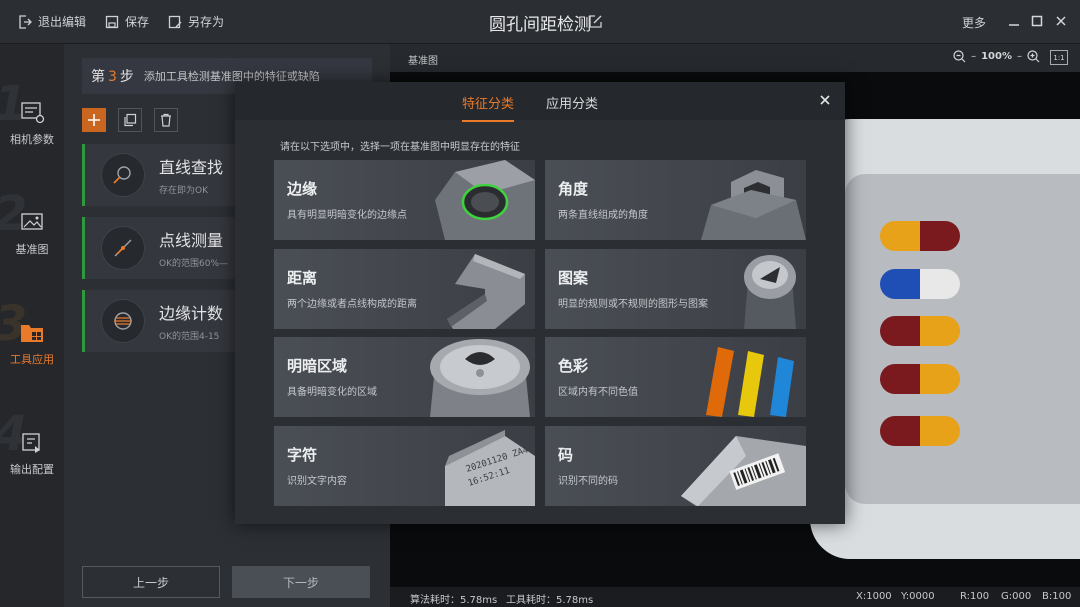 The image size is (1080, 607). What do you see at coordinates (603, 215) in the screenshot?
I see `feature-desc: 两条直线组成的角度` at bounding box center [603, 215].